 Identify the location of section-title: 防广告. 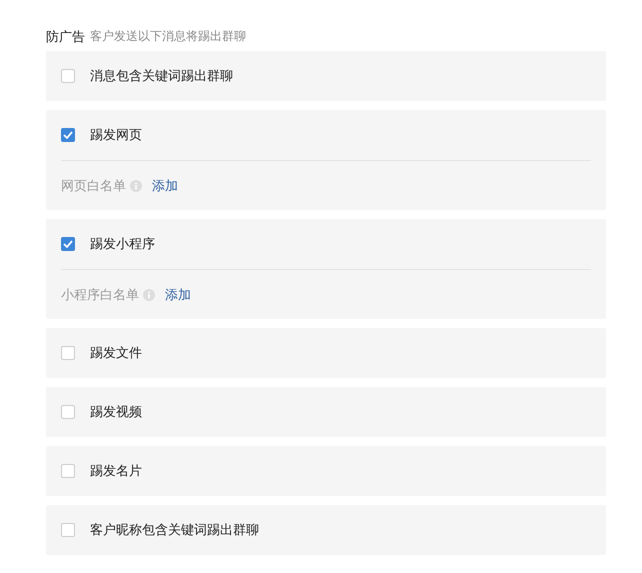
(65, 37).